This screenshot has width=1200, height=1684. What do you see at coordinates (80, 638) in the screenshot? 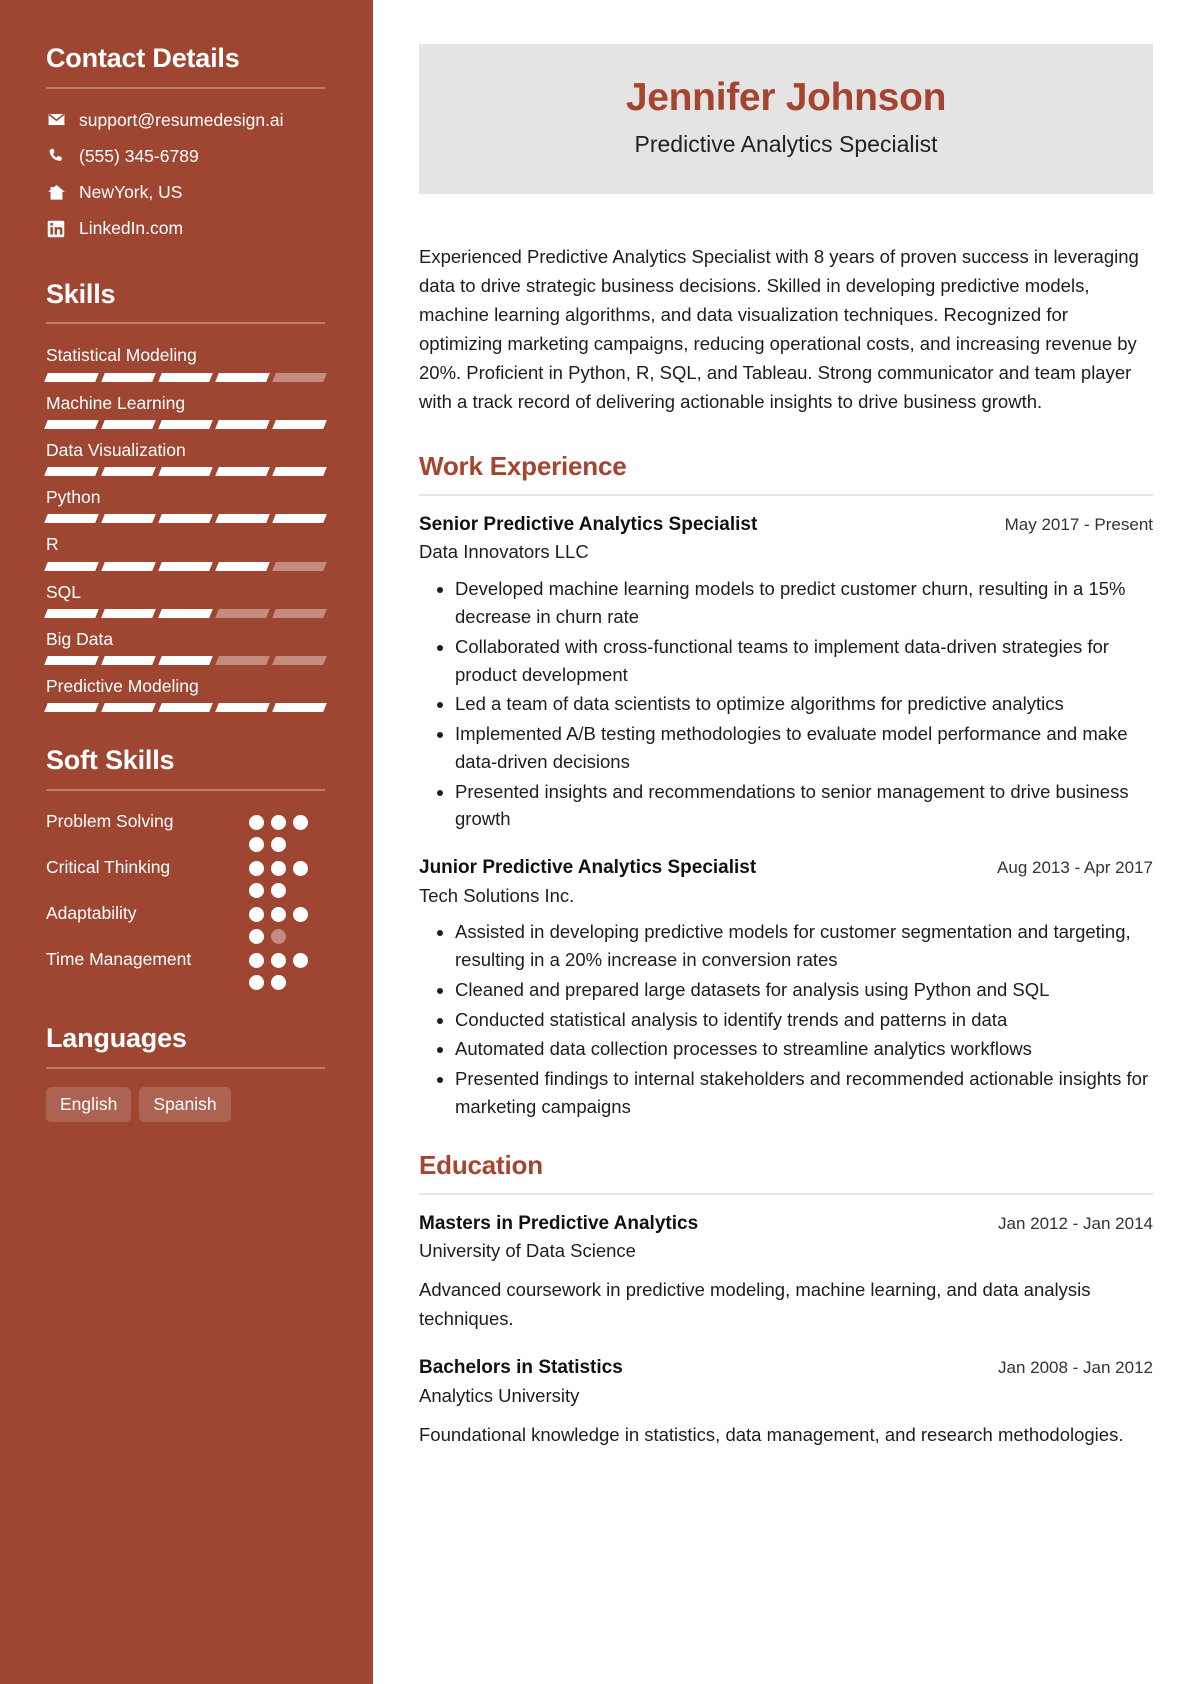
I see `skill-label: Big Data` at bounding box center [80, 638].